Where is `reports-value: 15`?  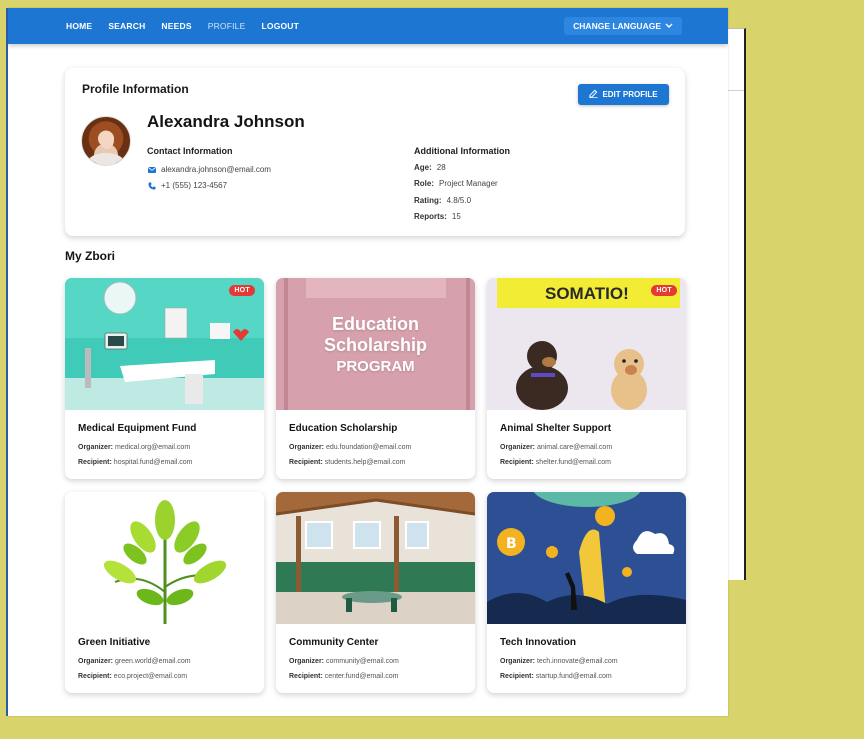 reports-value: 15 is located at coordinates (456, 216).